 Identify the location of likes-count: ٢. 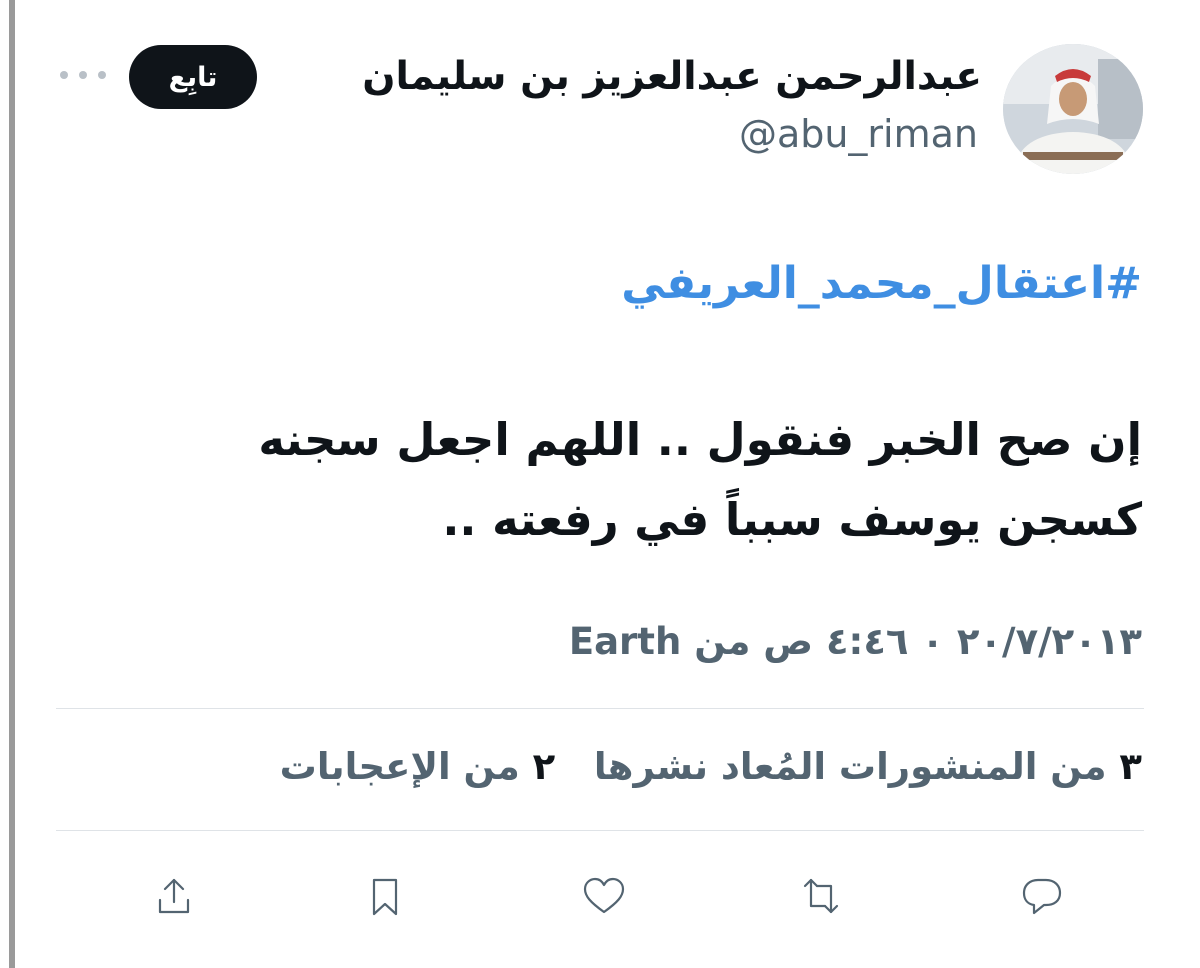
(544, 766).